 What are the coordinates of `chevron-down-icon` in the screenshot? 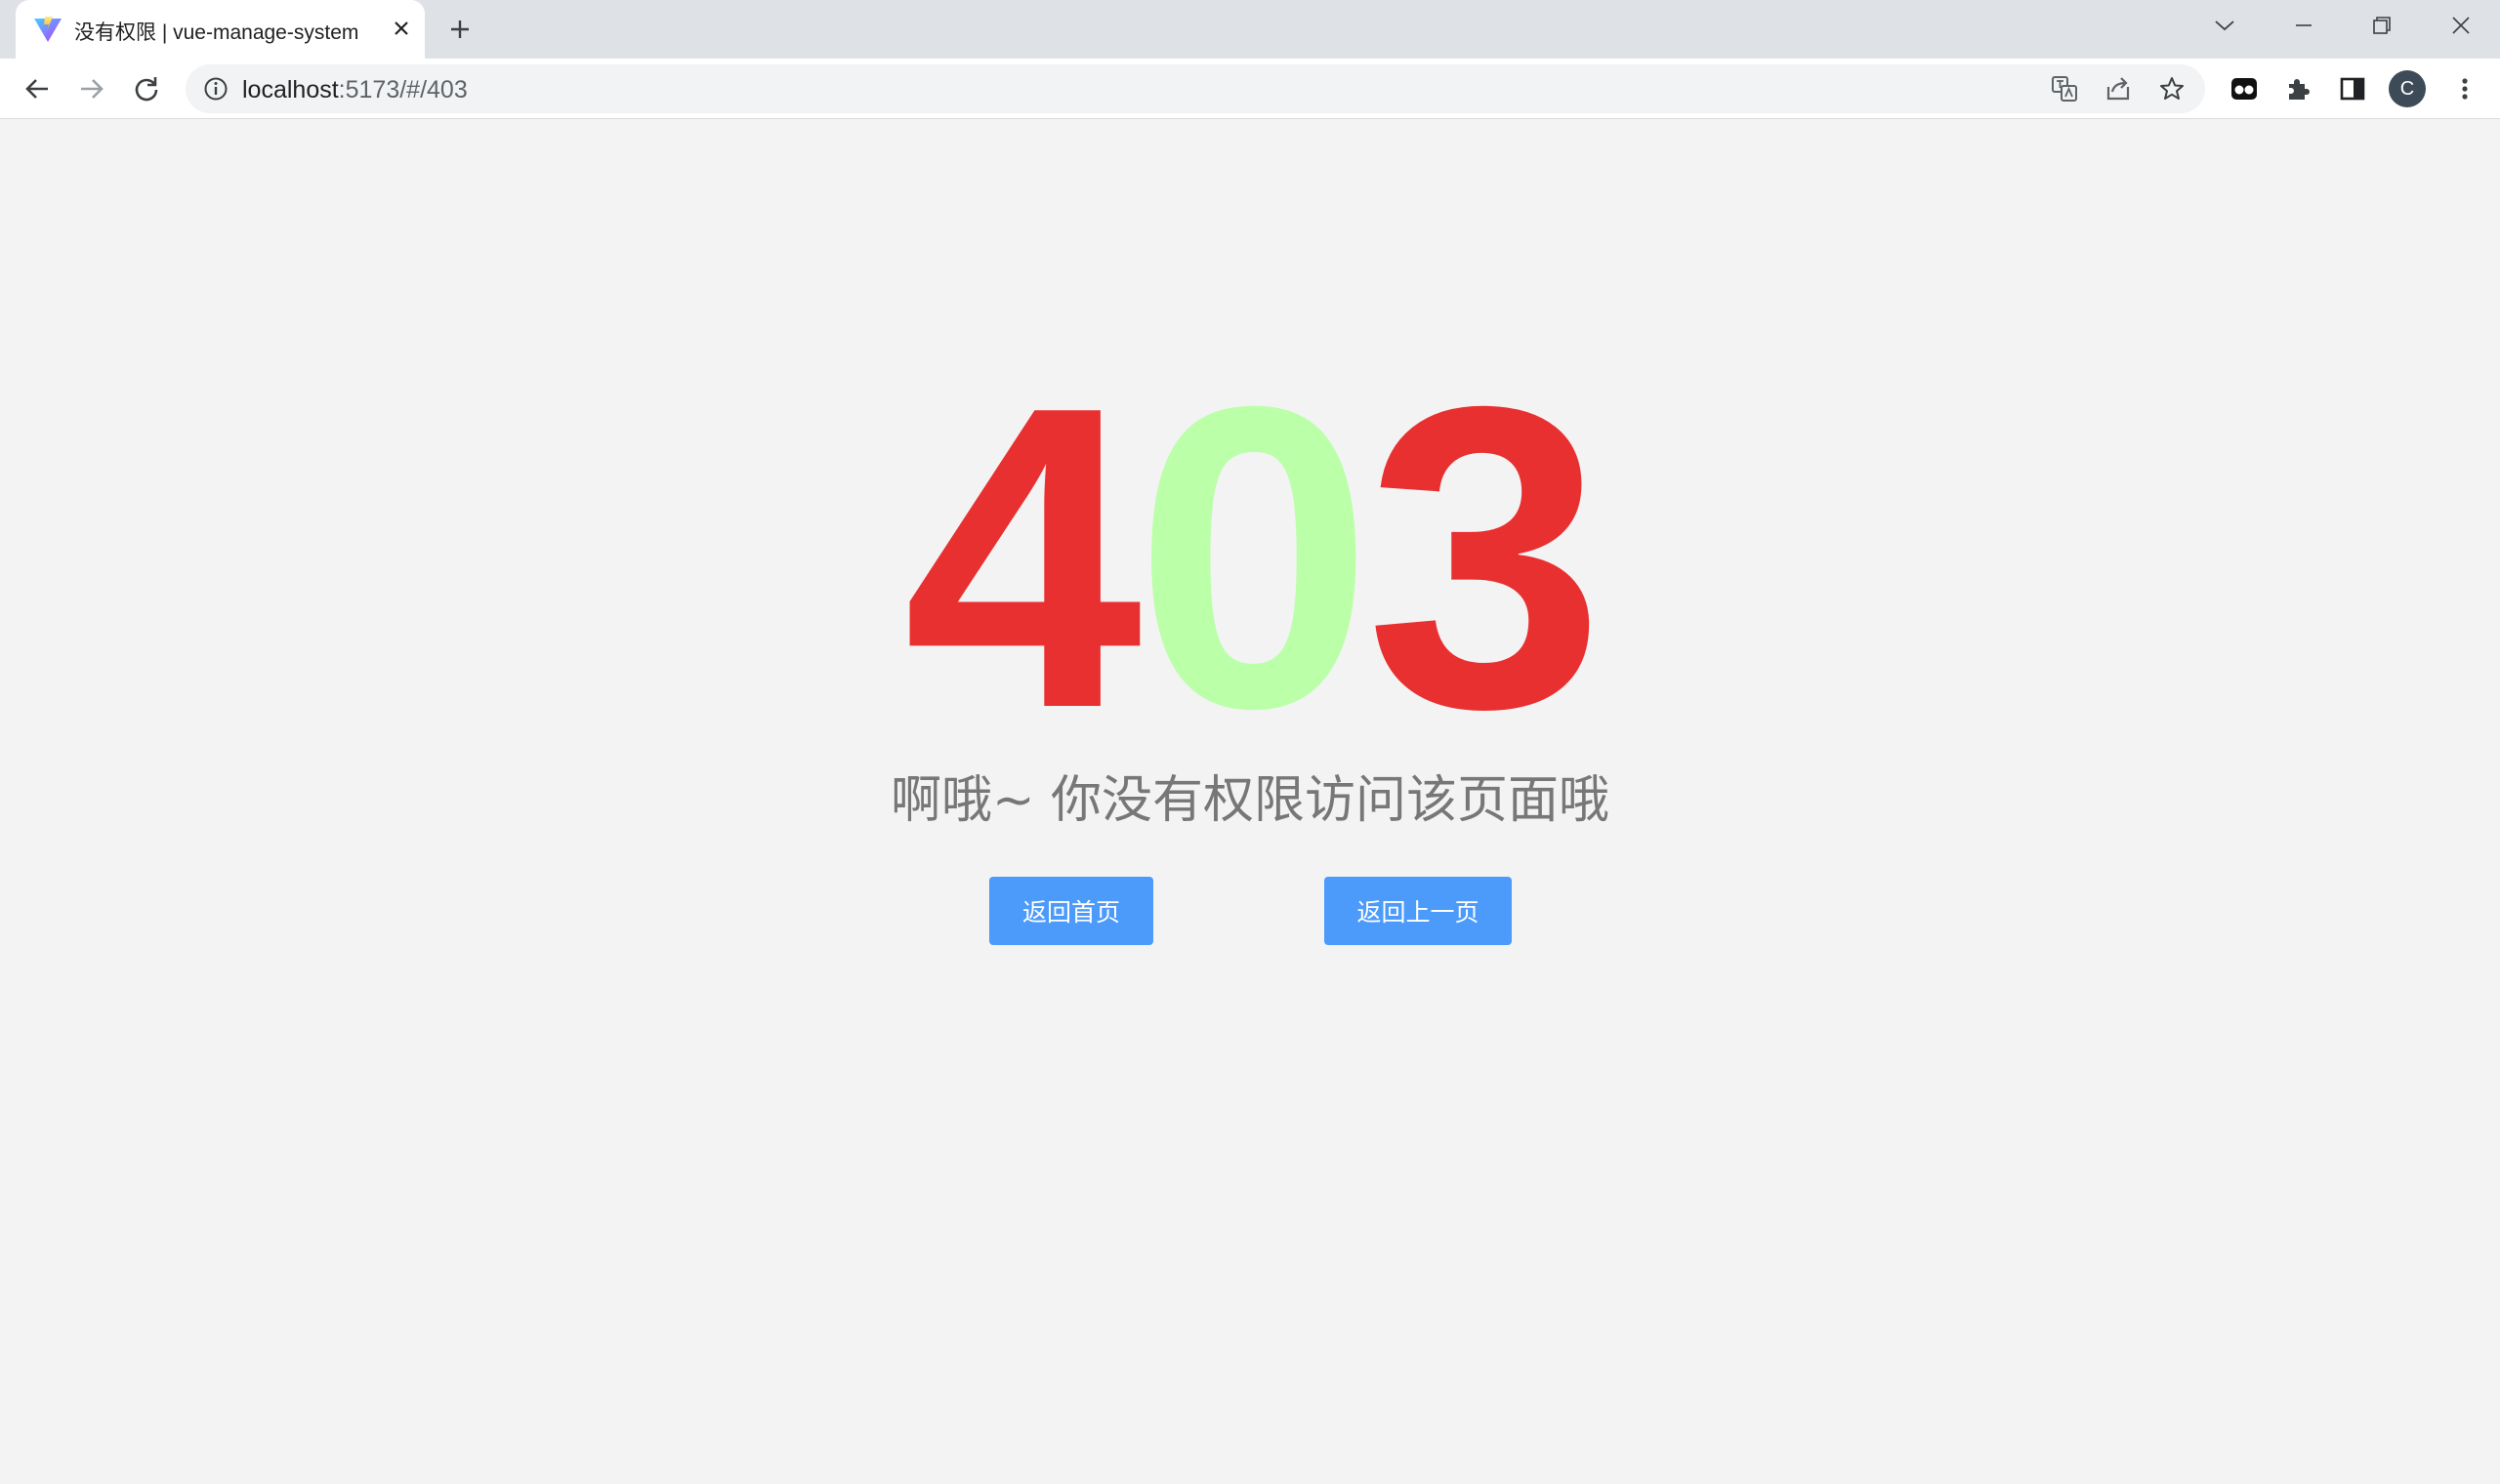 It's located at (2224, 26).